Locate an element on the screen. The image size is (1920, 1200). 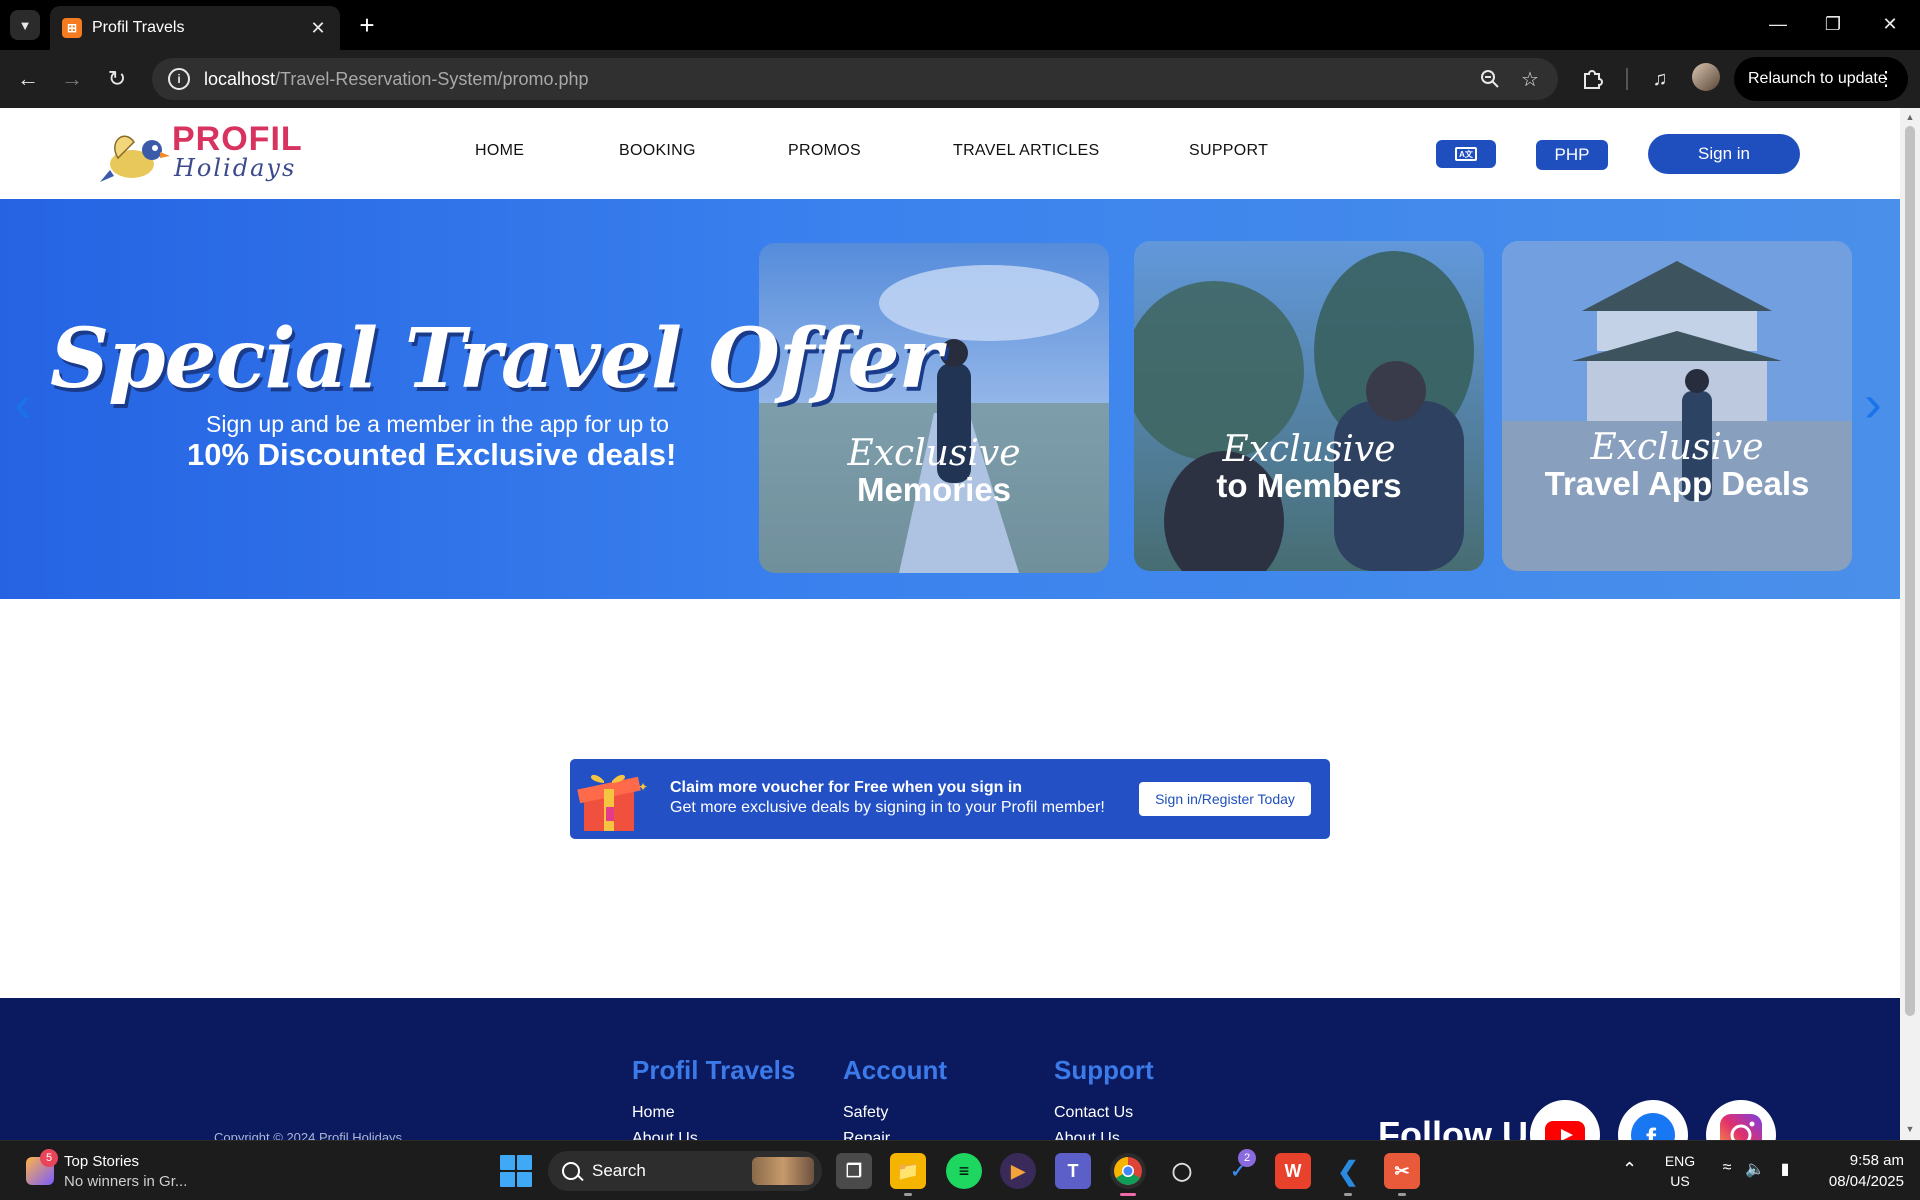
nav-home: HOME is located at coordinates (499, 151).